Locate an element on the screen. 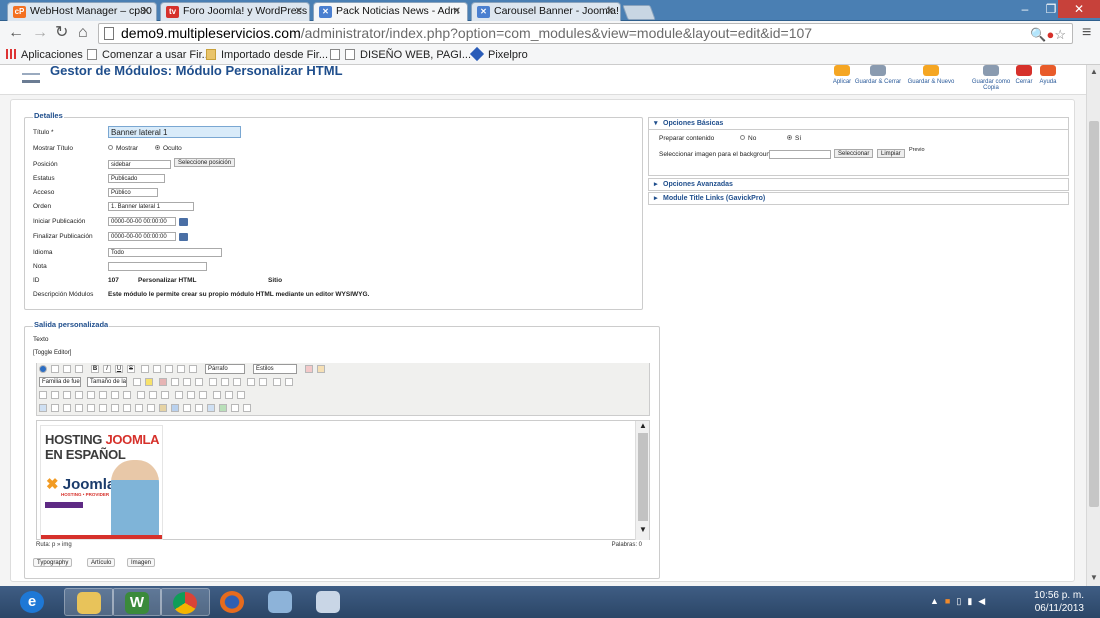 This screenshot has width=1100, height=618. volume-icon: ◀ is located at coordinates (984, 601).